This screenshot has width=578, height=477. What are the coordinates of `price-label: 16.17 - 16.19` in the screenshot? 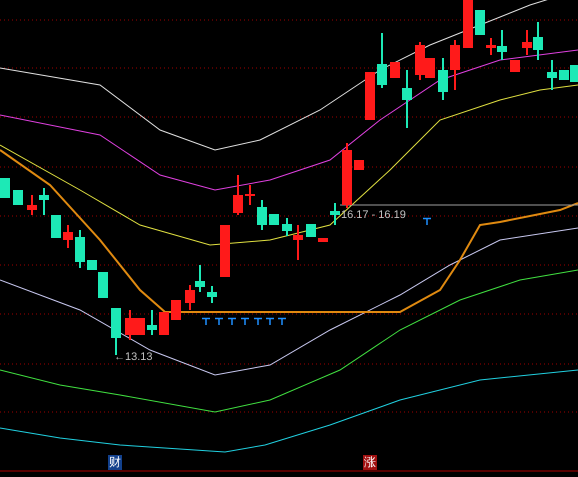 It's located at (373, 215).